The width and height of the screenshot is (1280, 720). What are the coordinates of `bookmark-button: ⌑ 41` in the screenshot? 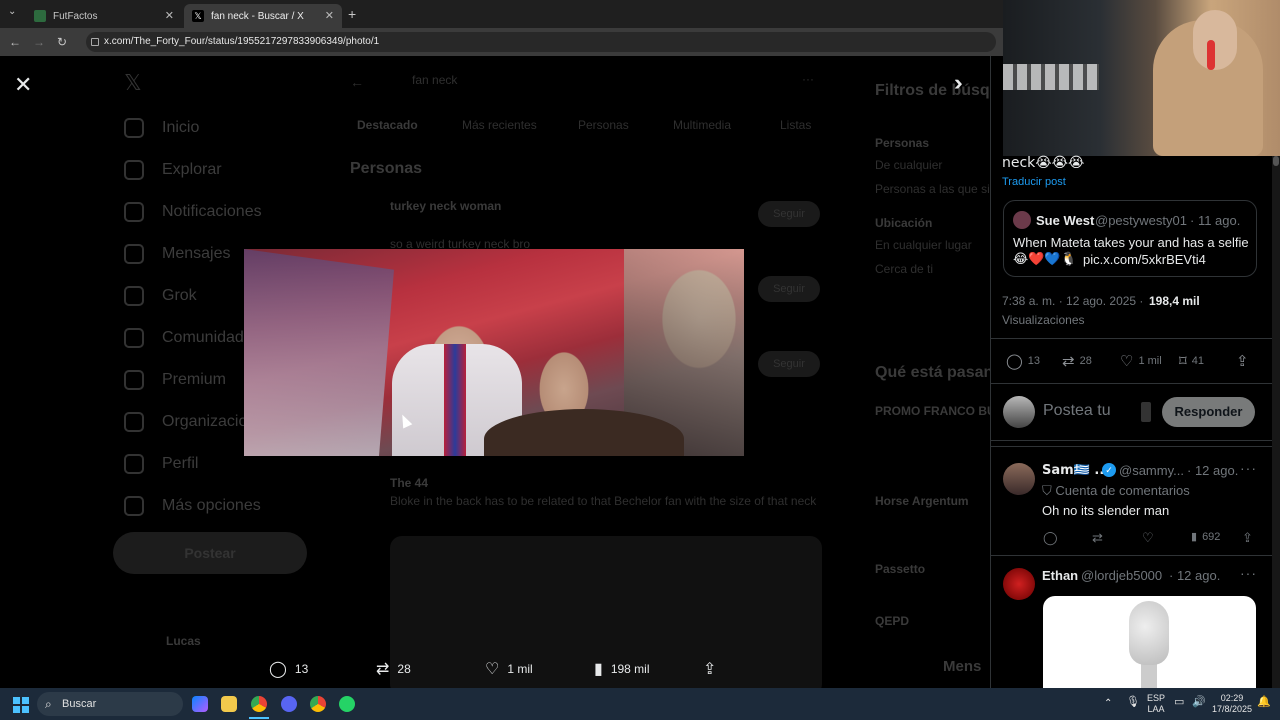 It's located at (1191, 361).